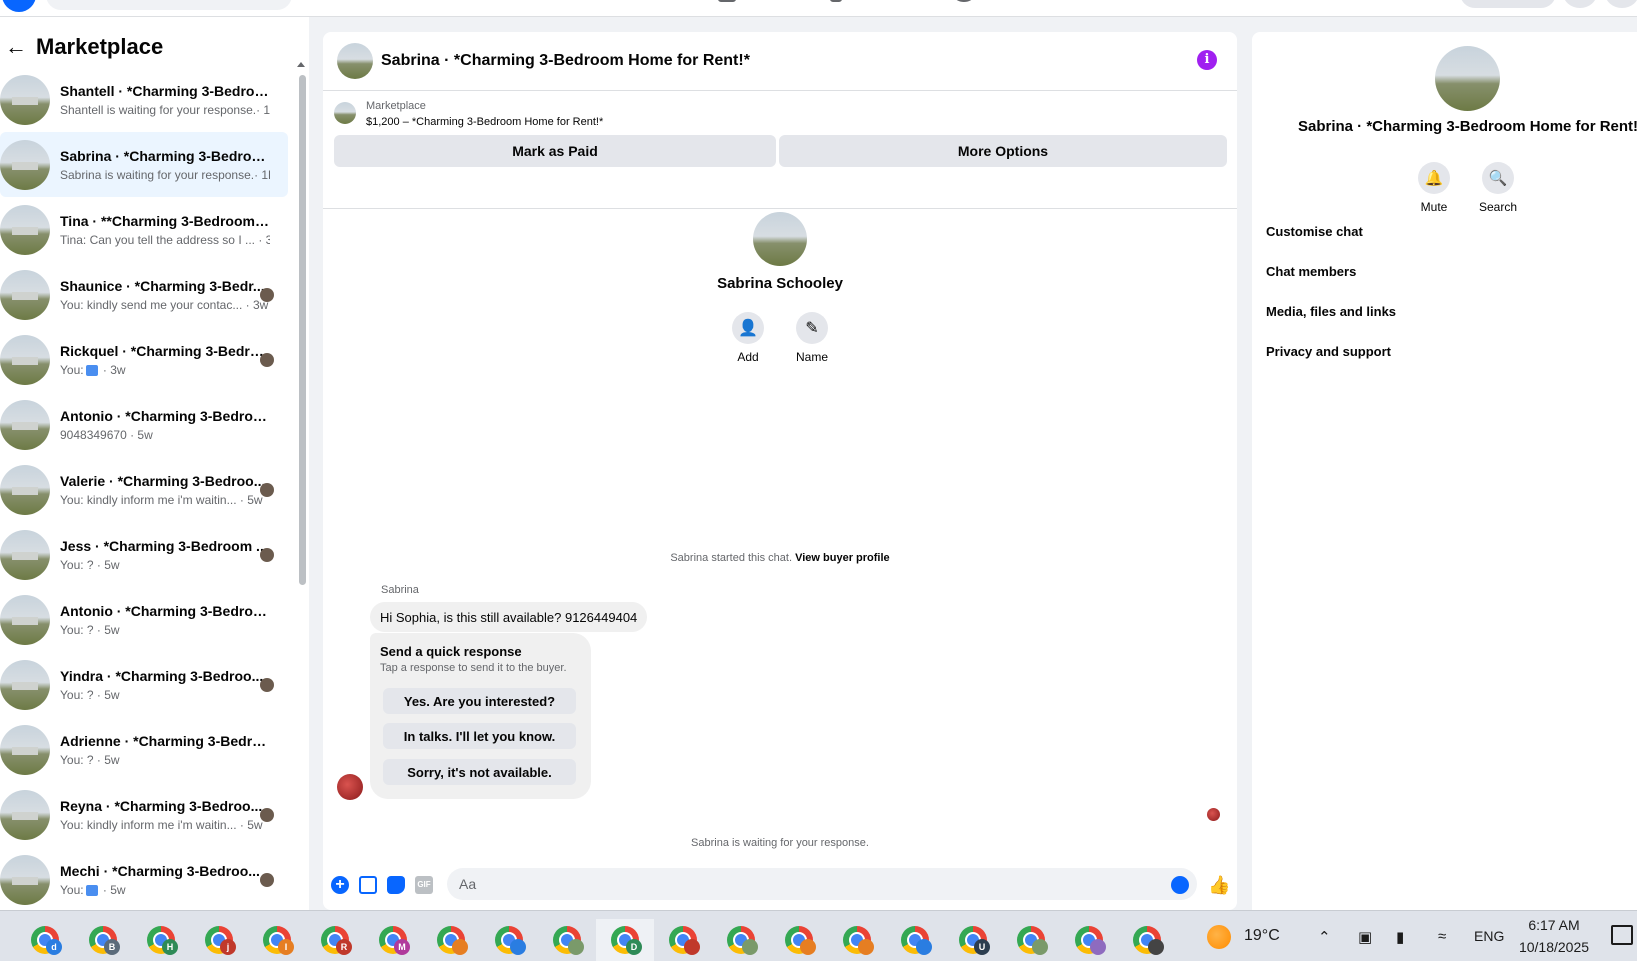 The height and width of the screenshot is (961, 1637). What do you see at coordinates (555, 151) in the screenshot?
I see `mark-as-paid-button: Mark as Paid` at bounding box center [555, 151].